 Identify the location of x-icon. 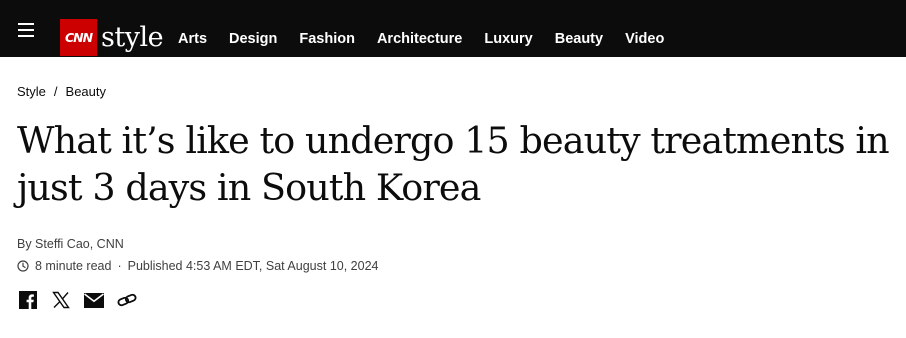
(61, 300).